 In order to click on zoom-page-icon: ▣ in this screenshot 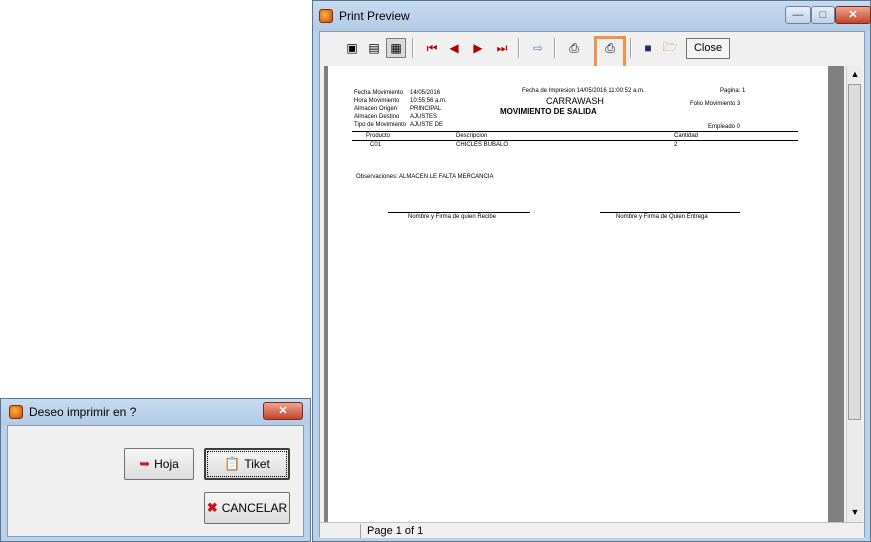, I will do `click(352, 48)`.